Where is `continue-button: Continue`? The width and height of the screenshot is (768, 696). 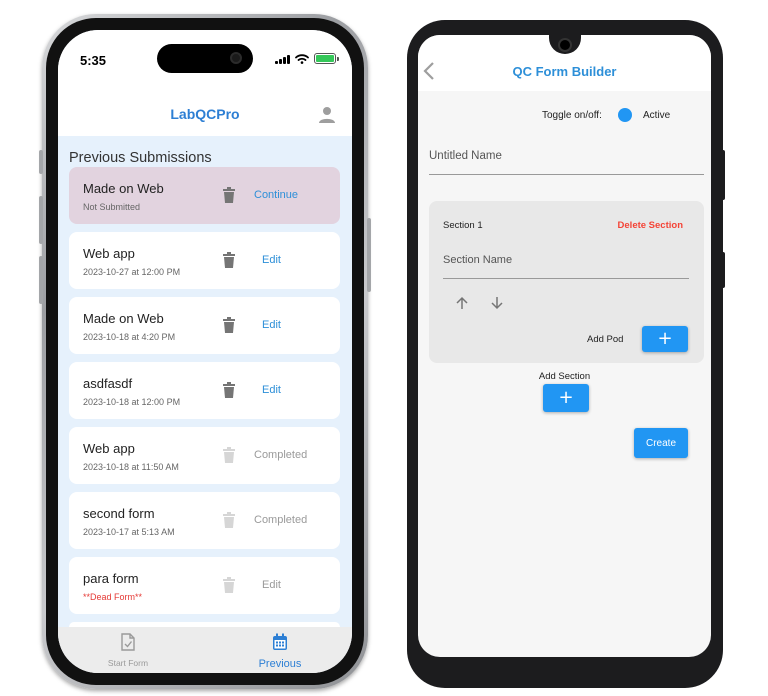
continue-button: Continue is located at coordinates (276, 195).